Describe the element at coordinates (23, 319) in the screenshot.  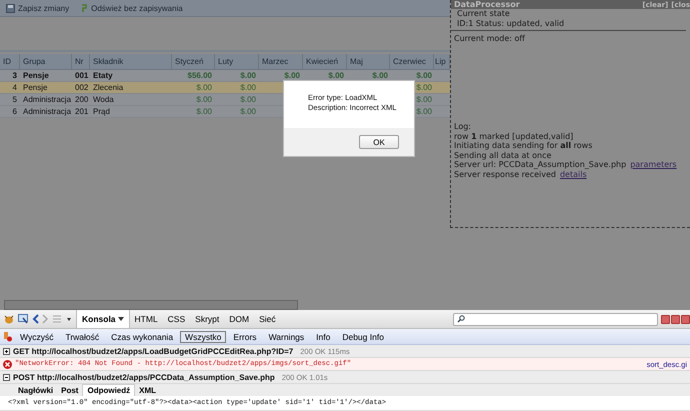
I see `inspect-icon` at that location.